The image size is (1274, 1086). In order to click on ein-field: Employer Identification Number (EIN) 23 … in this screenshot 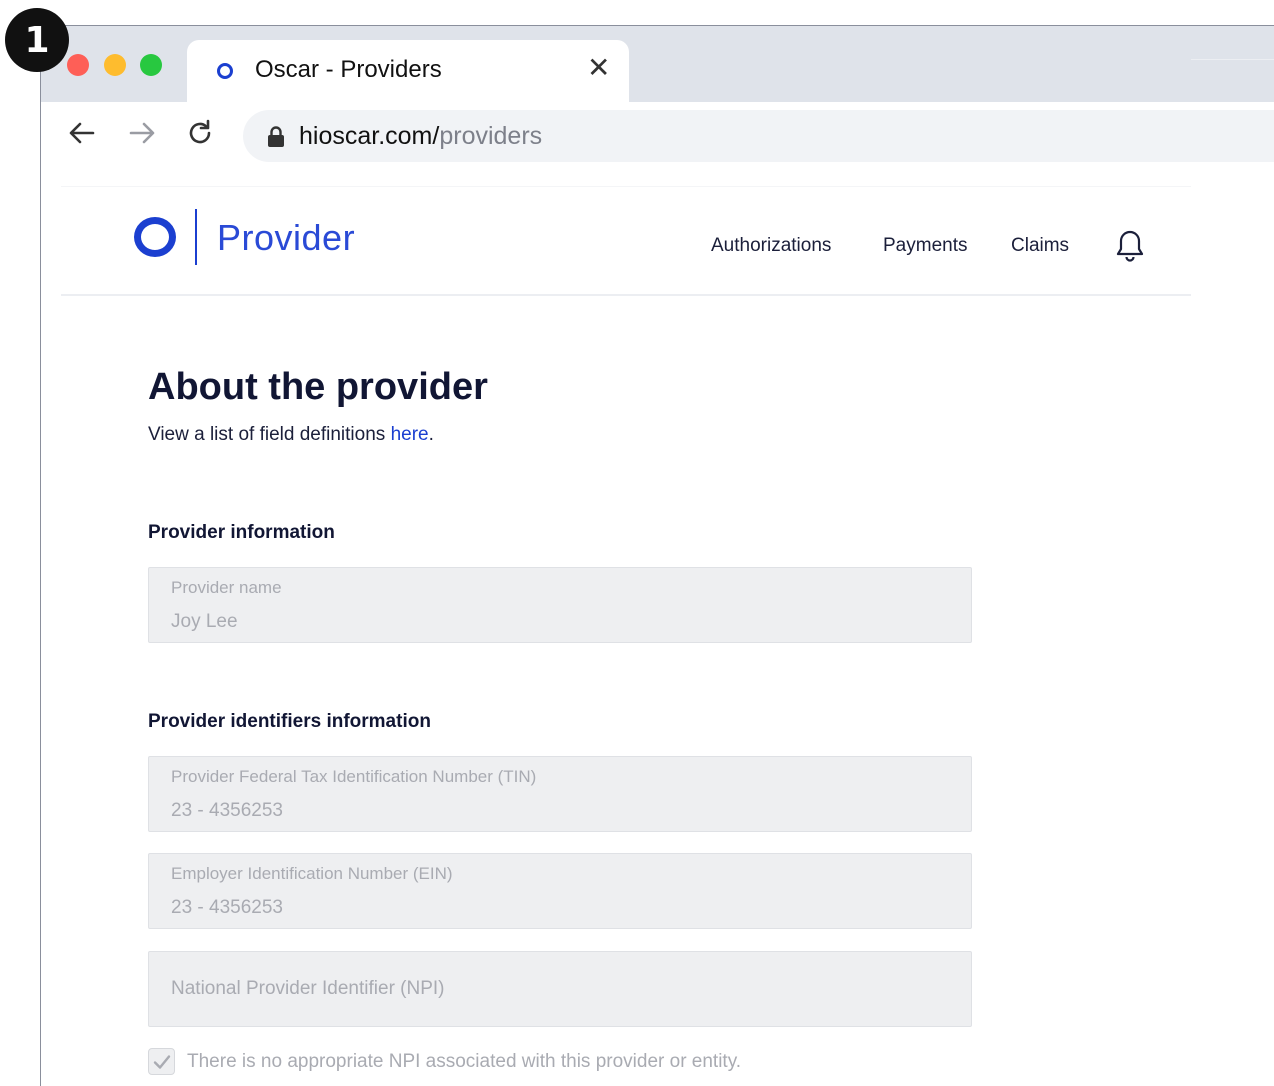, I will do `click(560, 891)`.